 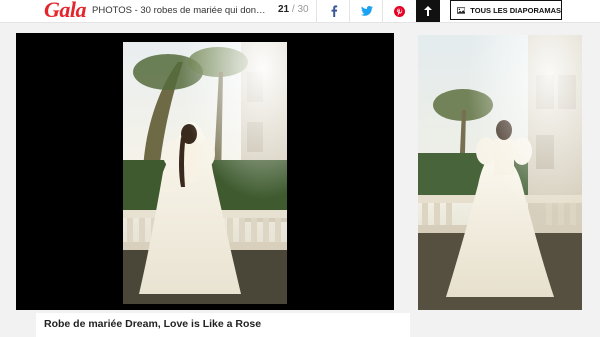 I want to click on arrow-up-icon, so click(x=428, y=11).